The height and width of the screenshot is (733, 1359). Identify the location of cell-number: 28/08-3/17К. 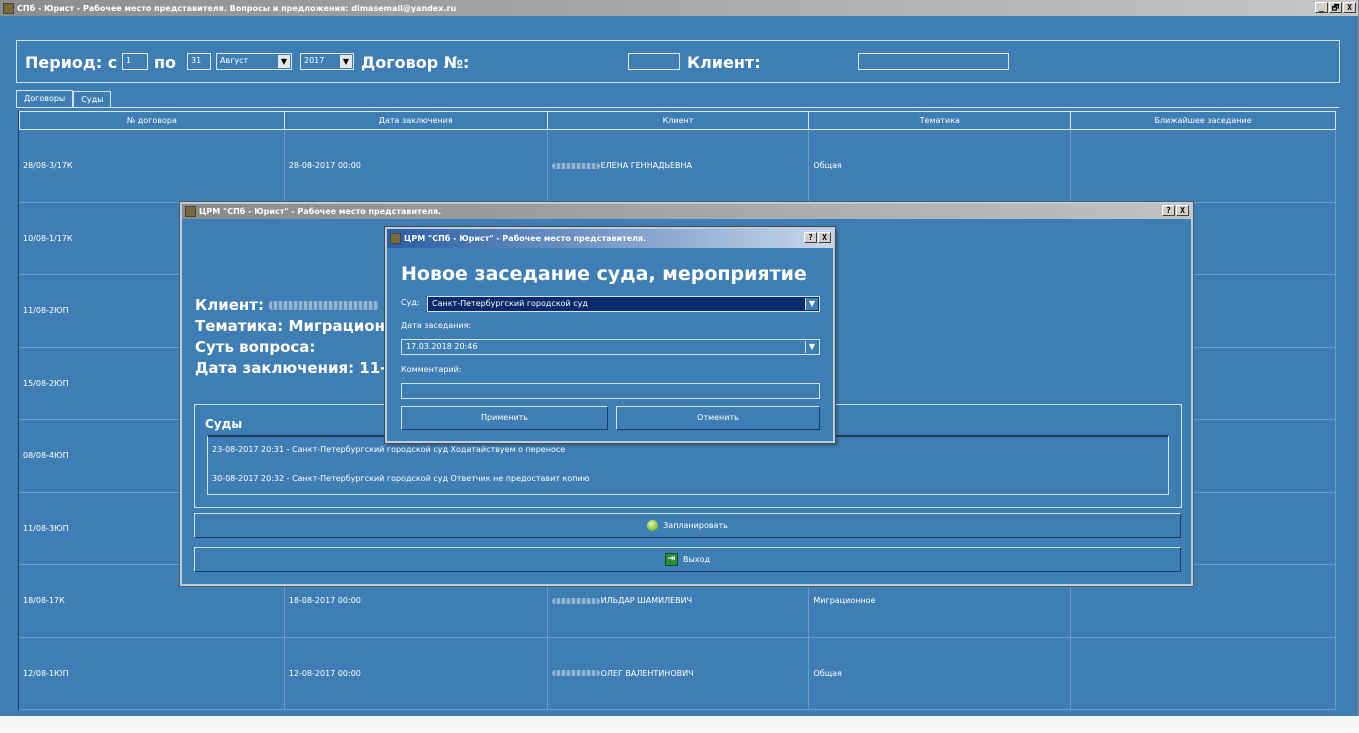
(152, 166).